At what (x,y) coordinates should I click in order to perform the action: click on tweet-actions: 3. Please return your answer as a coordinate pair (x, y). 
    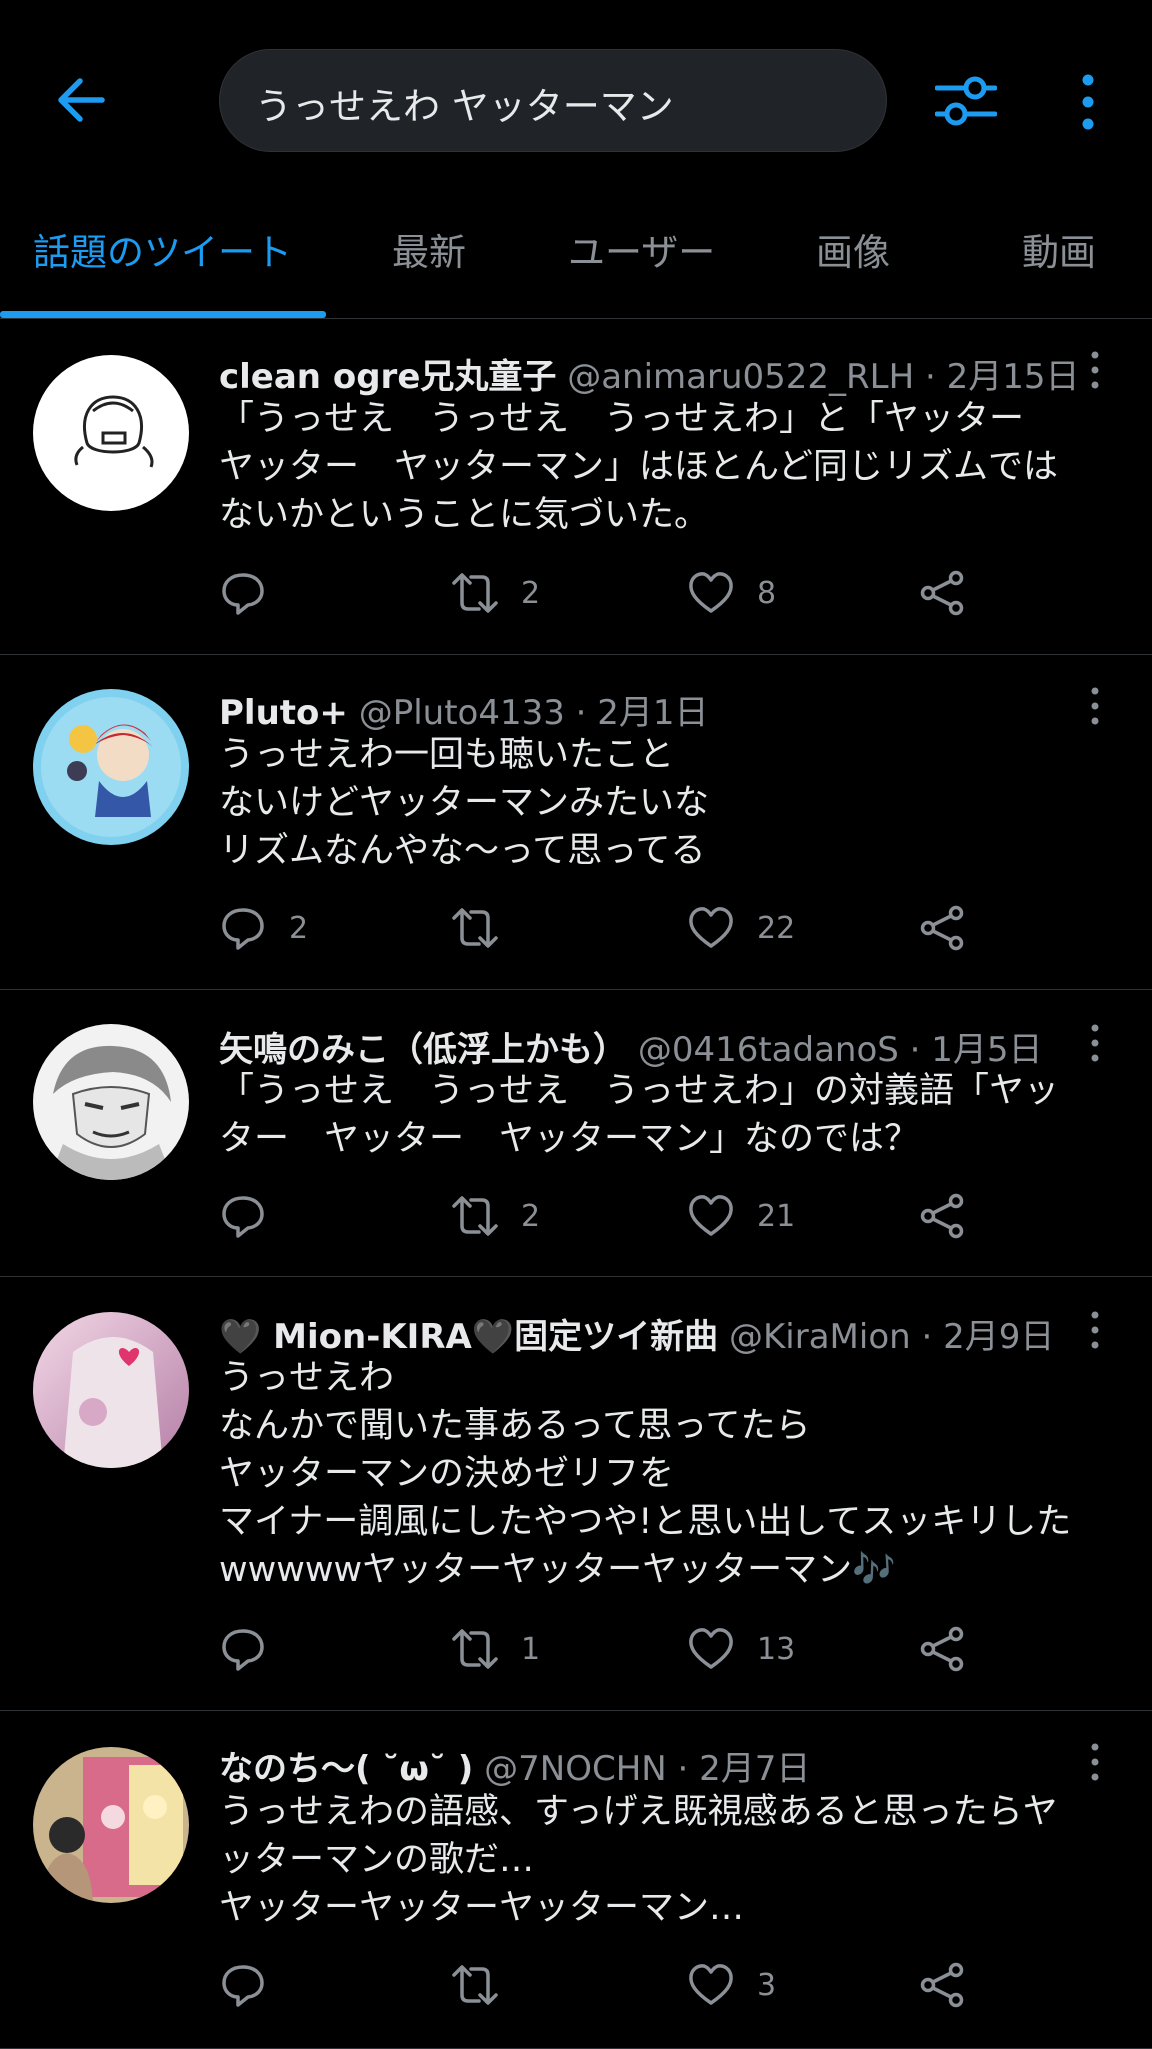
    Looking at the image, I should click on (609, 1988).